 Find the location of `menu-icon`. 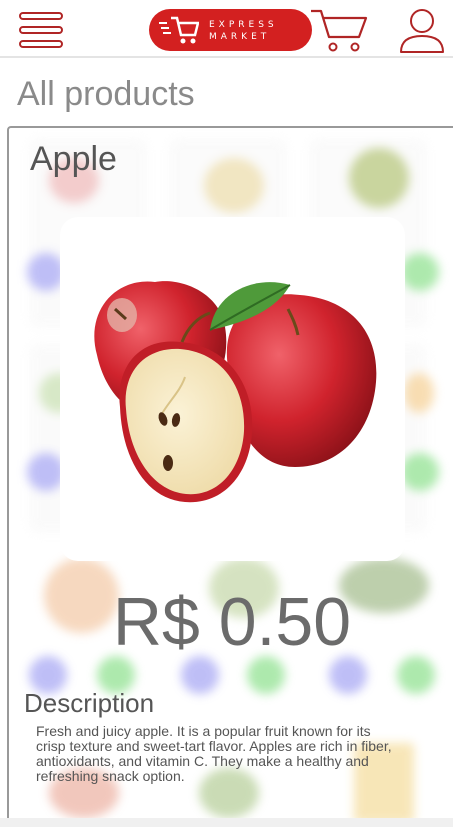

menu-icon is located at coordinates (41, 30).